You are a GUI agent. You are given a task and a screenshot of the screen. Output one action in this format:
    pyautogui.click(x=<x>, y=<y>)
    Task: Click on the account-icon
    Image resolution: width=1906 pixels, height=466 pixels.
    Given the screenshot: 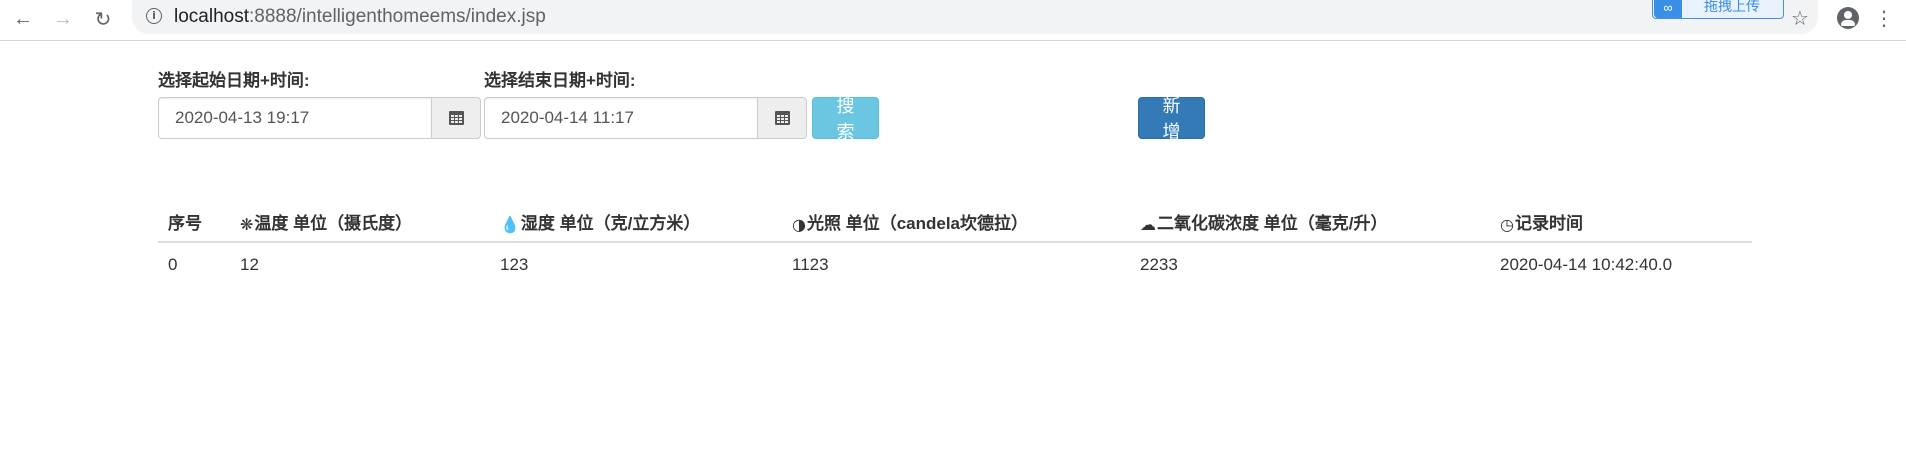 What is the action you would take?
    pyautogui.click(x=1848, y=18)
    